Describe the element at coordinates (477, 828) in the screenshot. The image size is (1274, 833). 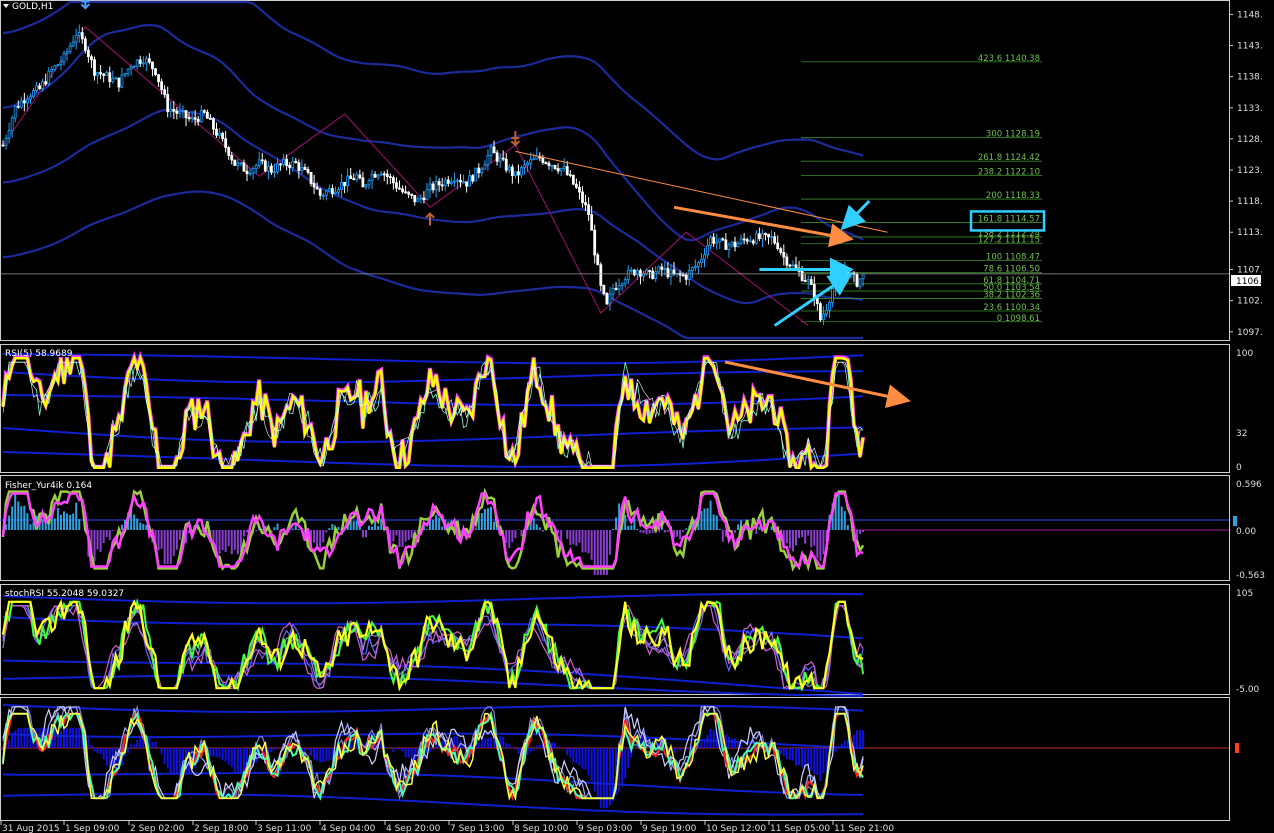
I see `time-tick-label: 7 Sep 13:00` at that location.